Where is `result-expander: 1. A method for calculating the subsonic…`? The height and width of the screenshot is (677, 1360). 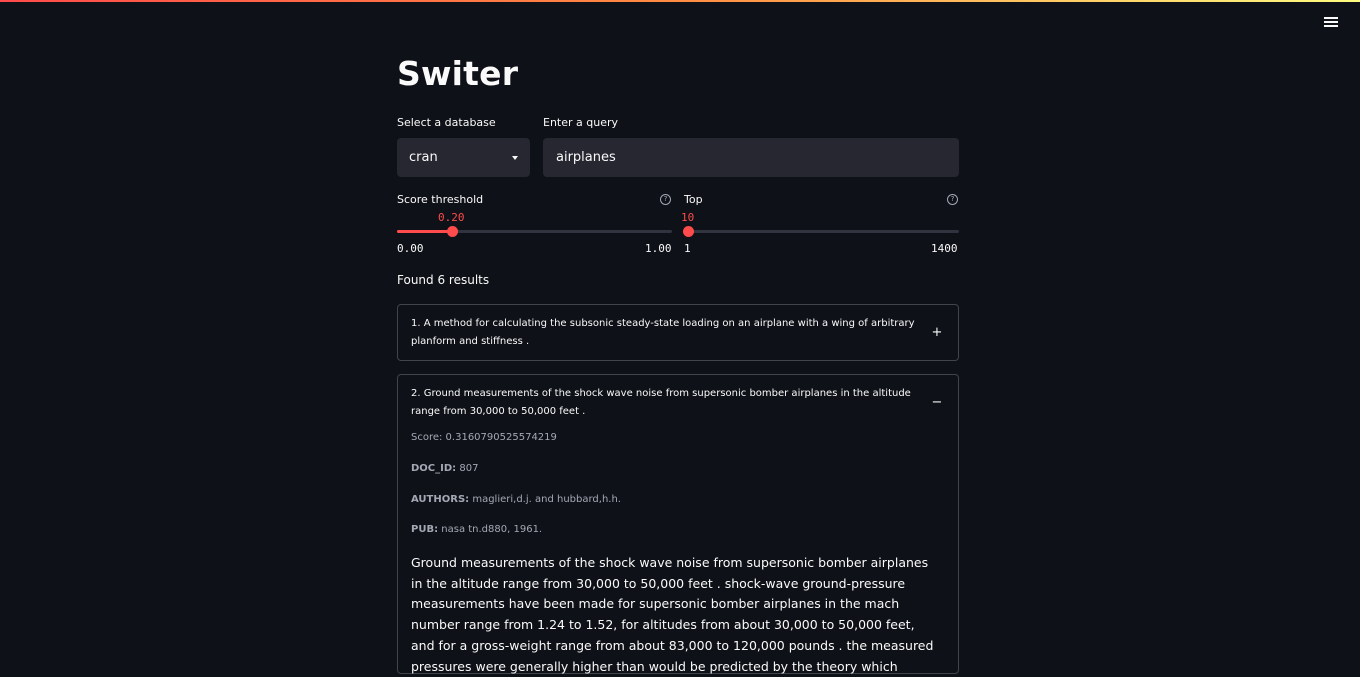 result-expander: 1. A method for calculating the subsonic… is located at coordinates (678, 332).